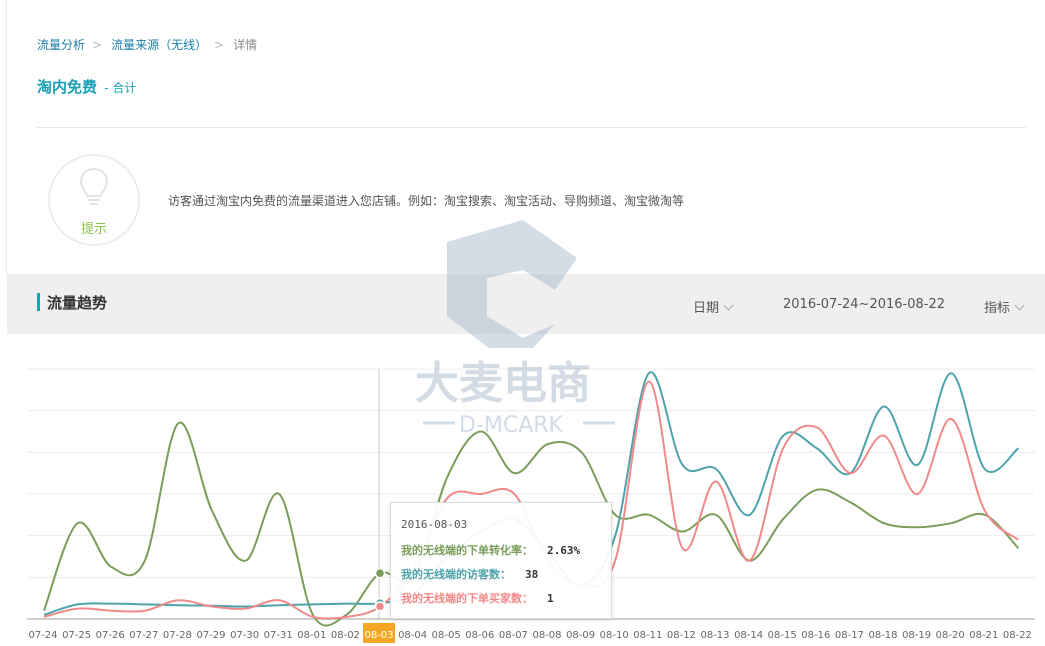  I want to click on breadcrumb-flow-source: 流量来源（无线）, so click(159, 44).